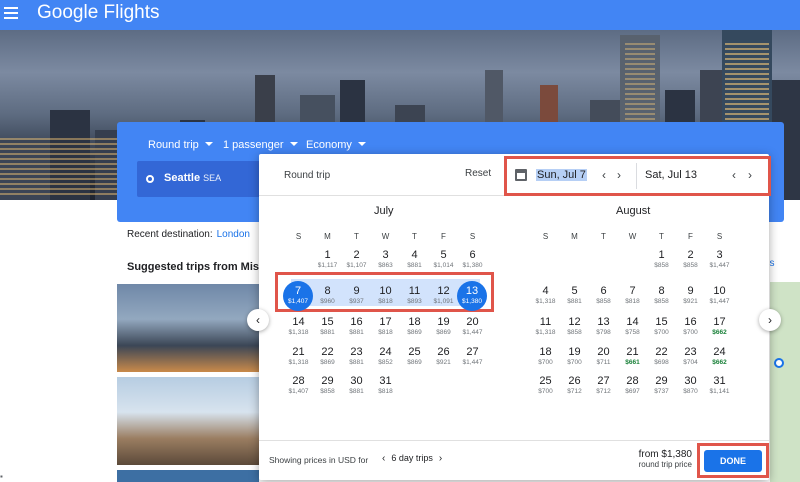 This screenshot has height=482, width=800. Describe the element at coordinates (385, 387) in the screenshot. I see `calendar-day: 31 $818` at that location.